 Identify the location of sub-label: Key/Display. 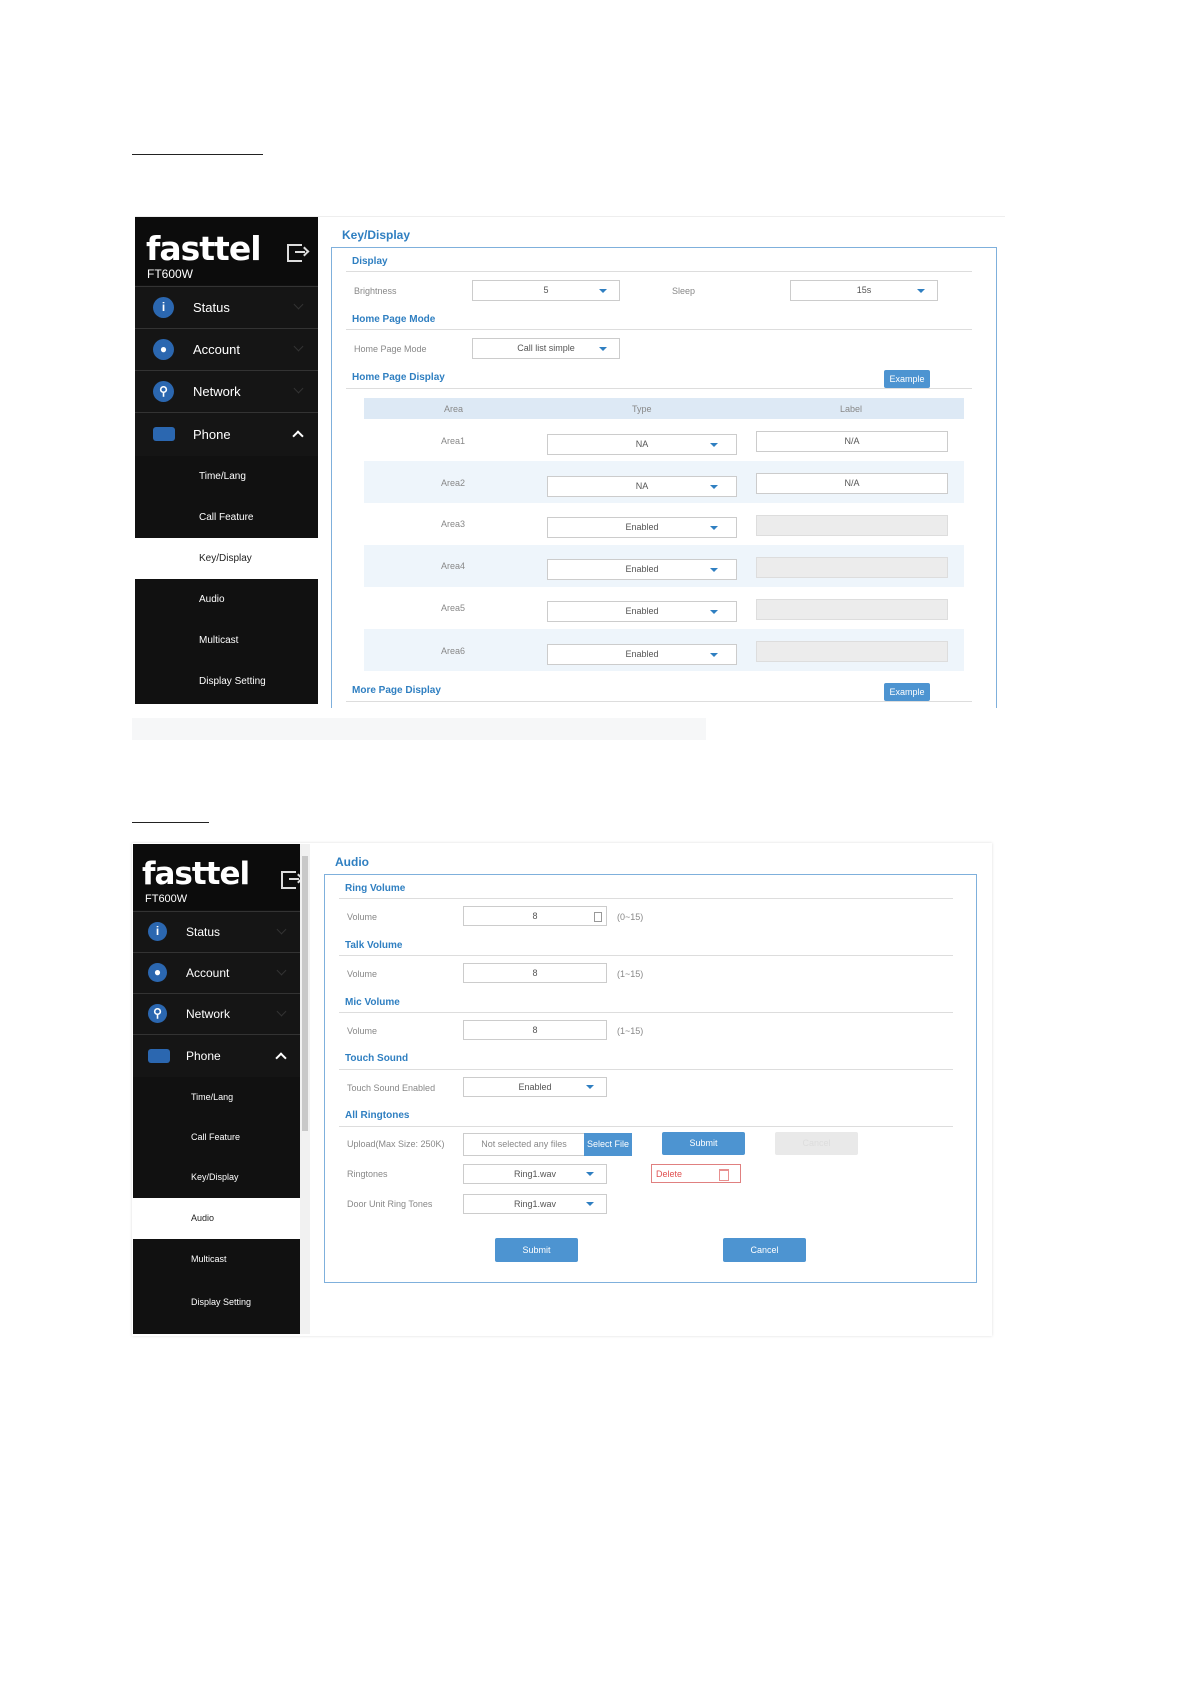
(225, 558).